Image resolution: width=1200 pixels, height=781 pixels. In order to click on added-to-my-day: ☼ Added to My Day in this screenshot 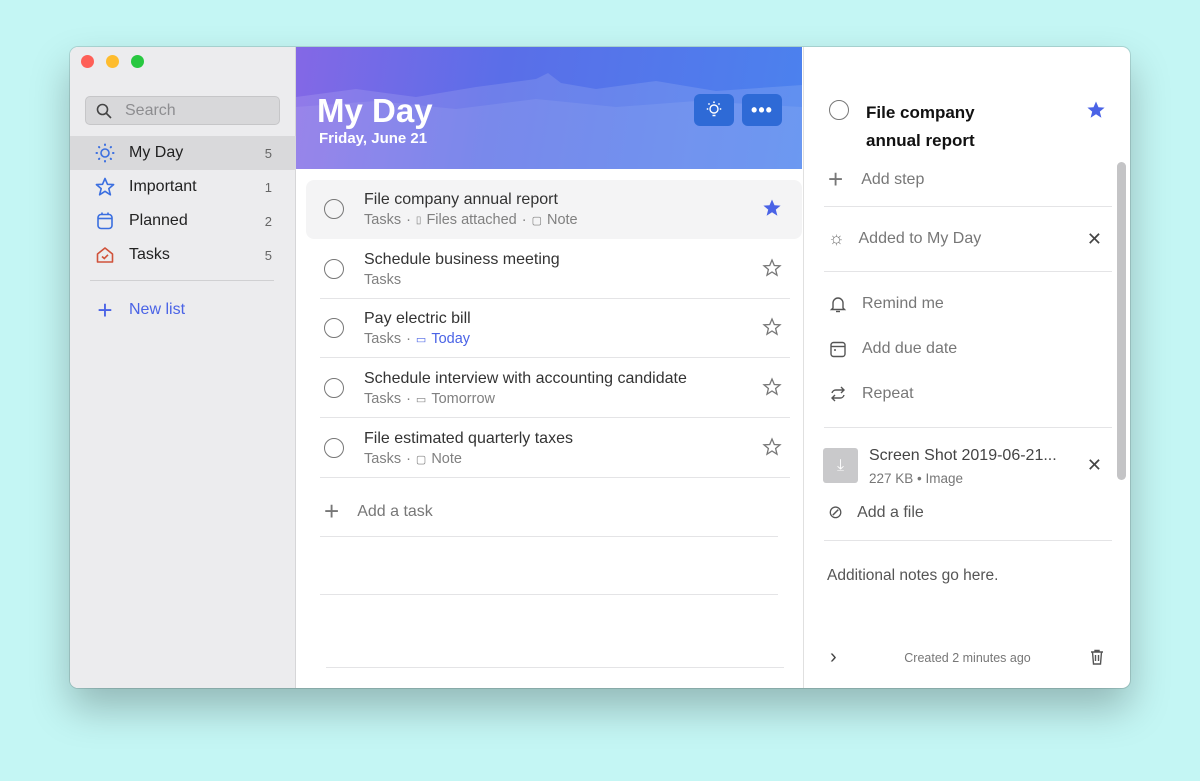, I will do `click(904, 238)`.